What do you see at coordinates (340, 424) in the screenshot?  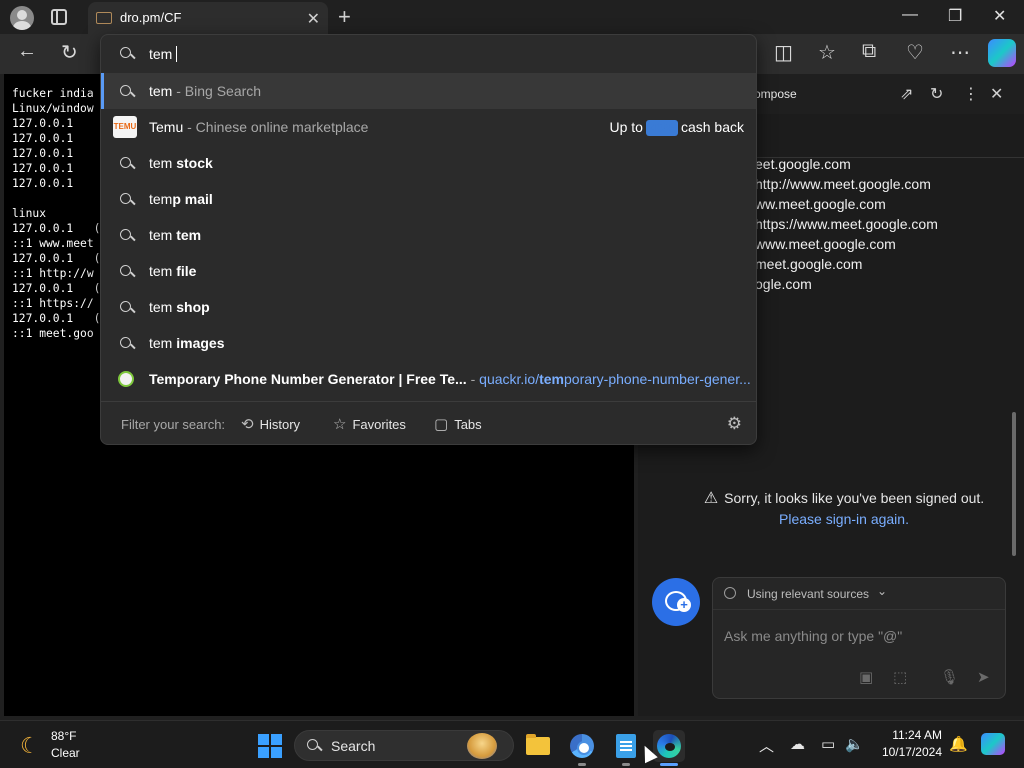 I see `star-icon: ☆` at bounding box center [340, 424].